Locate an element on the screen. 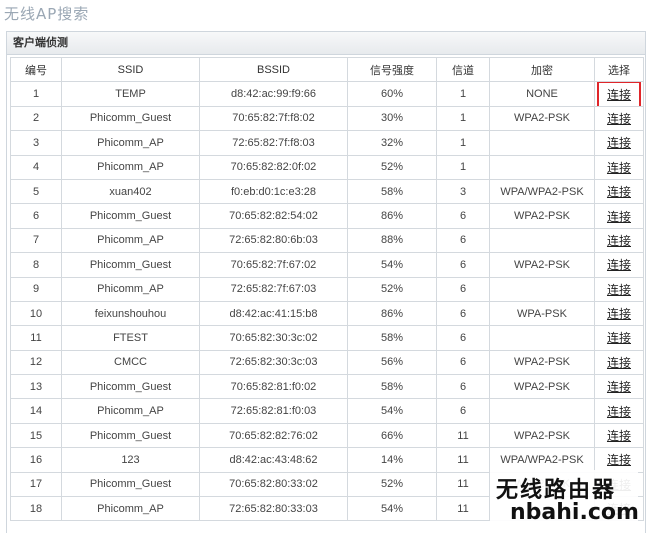  cell-signal: 30% is located at coordinates (392, 118).